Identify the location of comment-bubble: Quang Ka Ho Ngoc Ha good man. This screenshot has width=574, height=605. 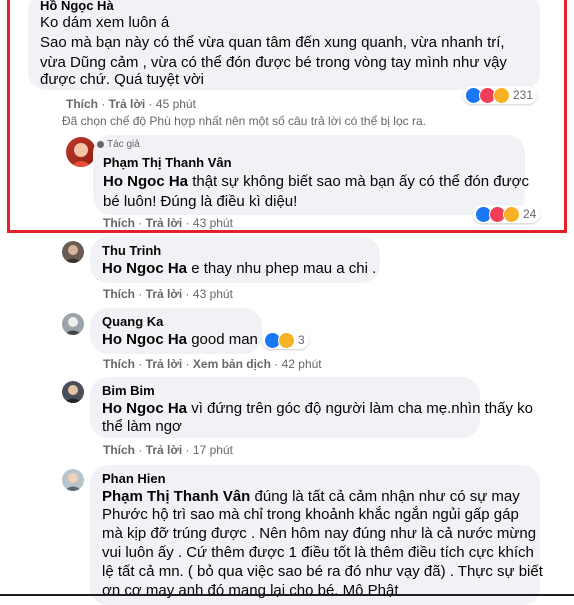
(176, 331).